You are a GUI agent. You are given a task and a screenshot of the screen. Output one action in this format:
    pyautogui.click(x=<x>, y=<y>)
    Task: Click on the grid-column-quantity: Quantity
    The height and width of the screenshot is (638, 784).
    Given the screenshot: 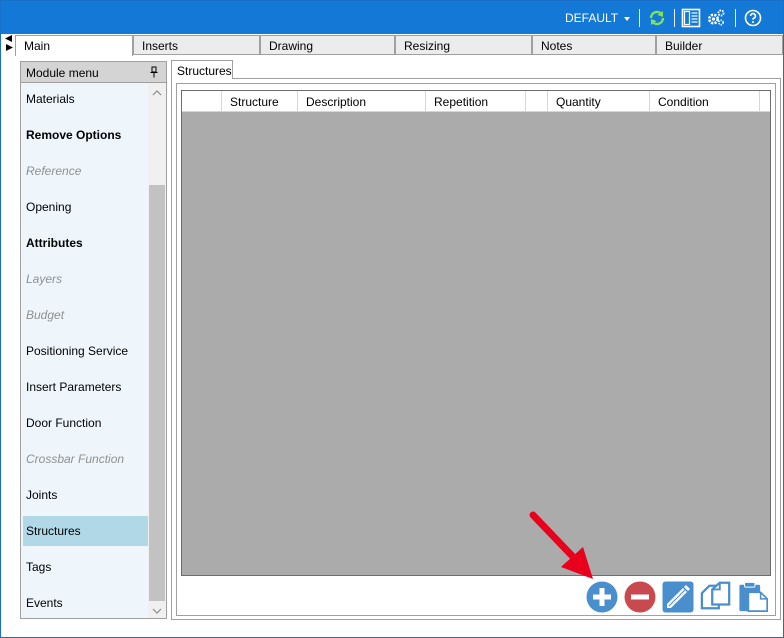 What is the action you would take?
    pyautogui.click(x=599, y=101)
    